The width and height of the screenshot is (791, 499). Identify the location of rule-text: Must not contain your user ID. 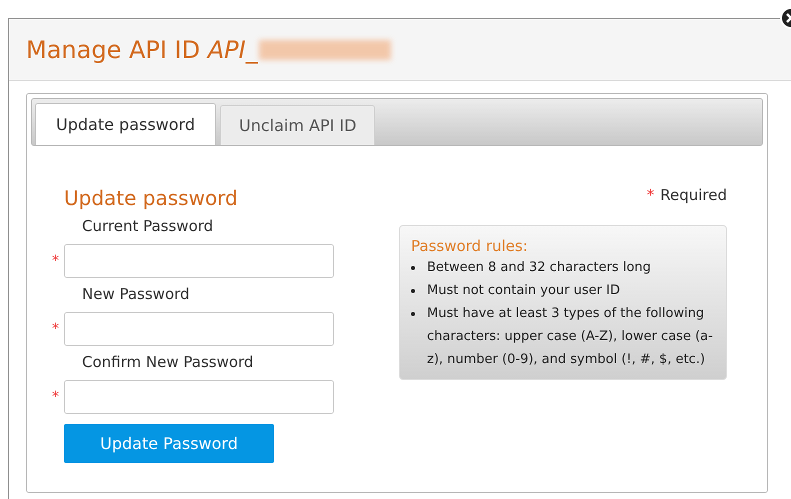
(523, 291).